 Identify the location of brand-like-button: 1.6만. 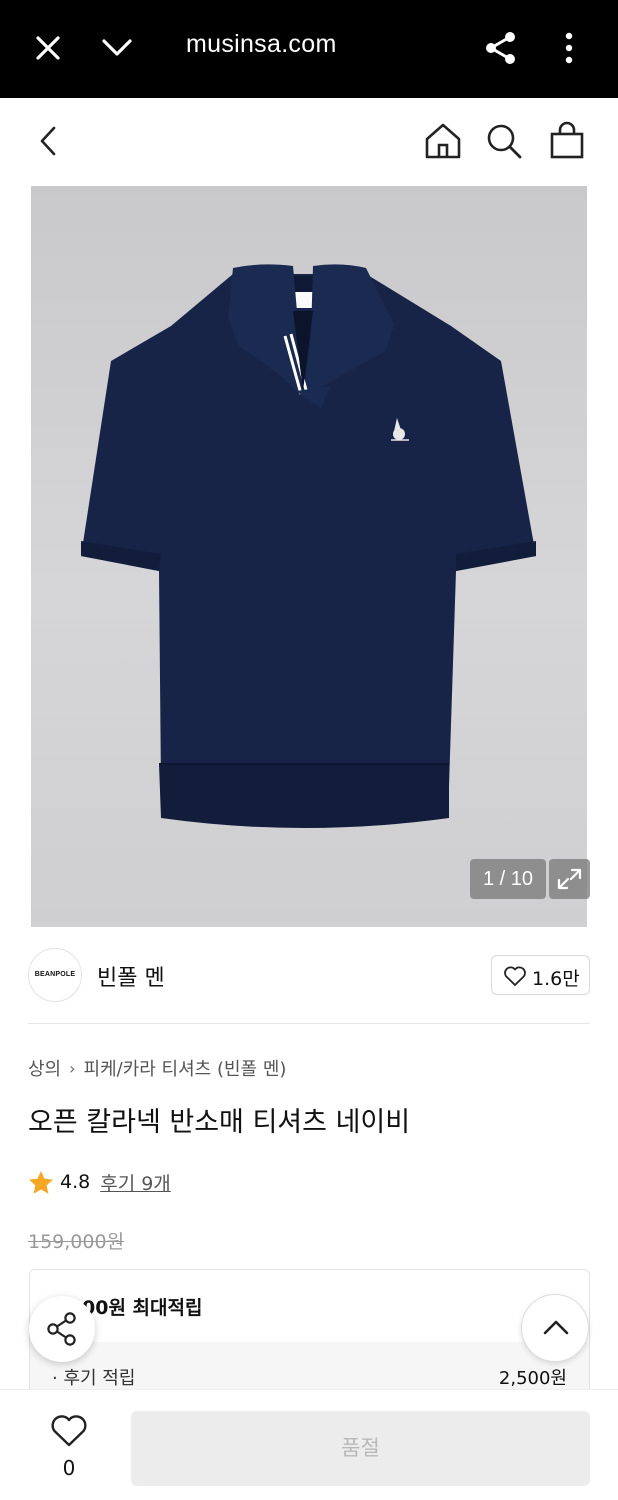
(540, 975).